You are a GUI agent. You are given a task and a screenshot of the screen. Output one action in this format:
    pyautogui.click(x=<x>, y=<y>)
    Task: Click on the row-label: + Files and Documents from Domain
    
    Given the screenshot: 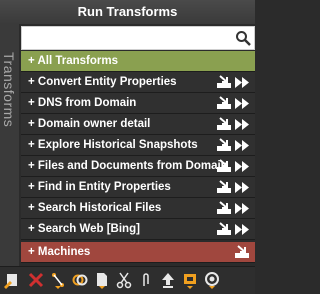 What is the action you would take?
    pyautogui.click(x=128, y=166)
    